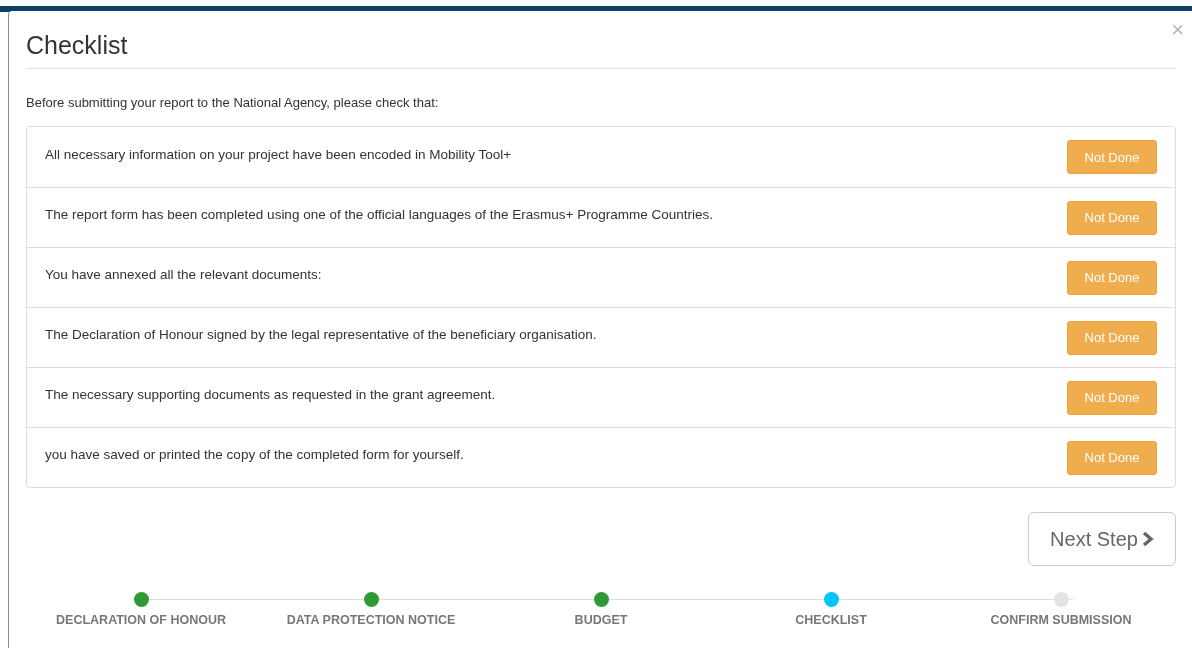 The width and height of the screenshot is (1192, 648). I want to click on next-step-button: Next Step, so click(1102, 539).